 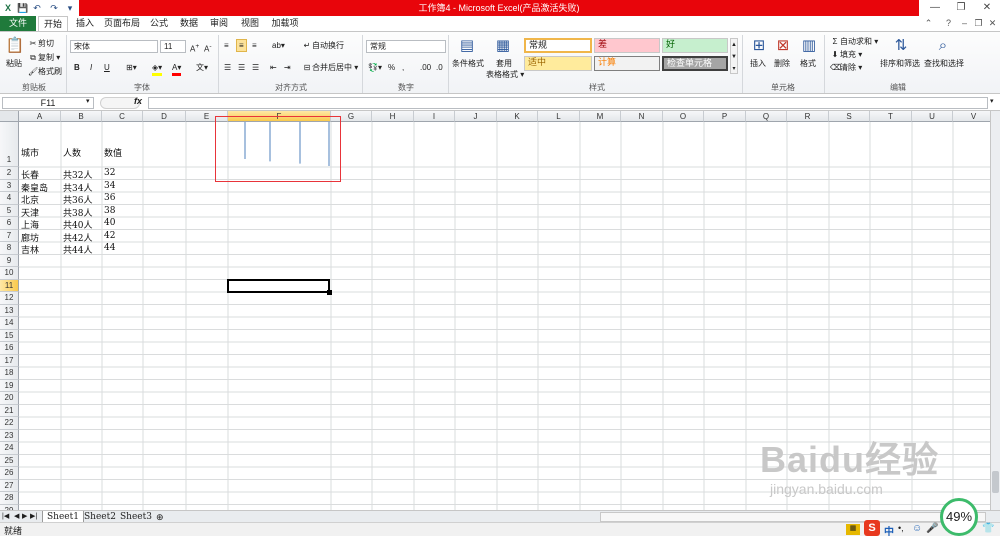 I want to click on save-icon: 💾, so click(x=23, y=8).